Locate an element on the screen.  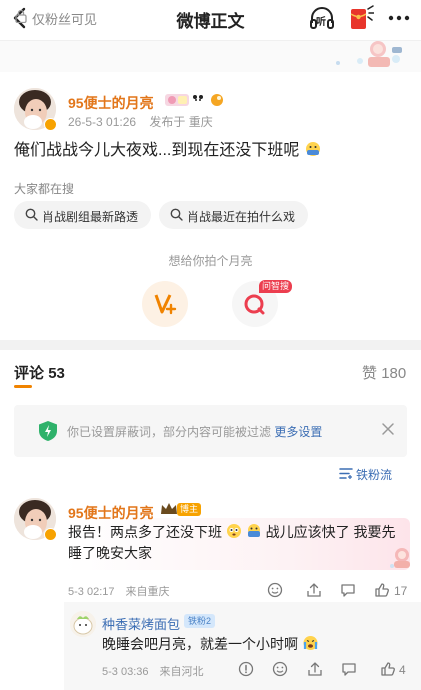
reply-avatar is located at coordinates (83, 624).